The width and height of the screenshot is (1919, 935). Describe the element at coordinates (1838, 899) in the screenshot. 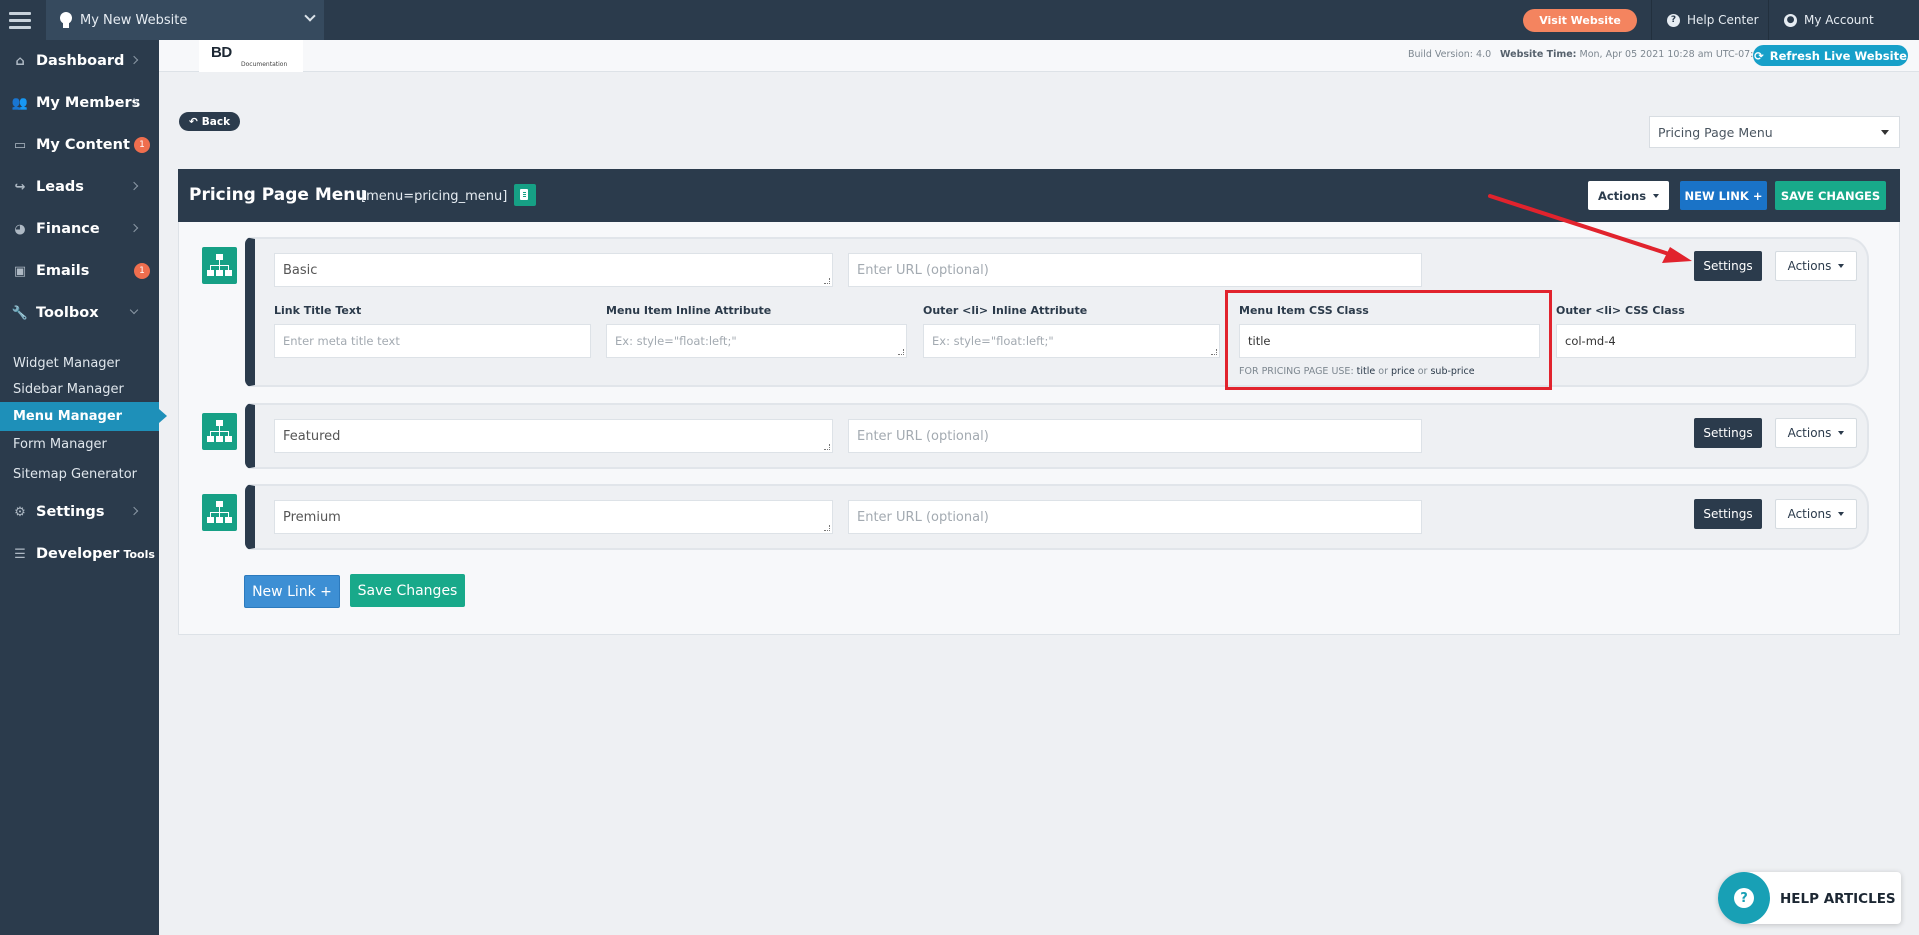

I see `help-articles-label: HELP ARTICLES` at that location.